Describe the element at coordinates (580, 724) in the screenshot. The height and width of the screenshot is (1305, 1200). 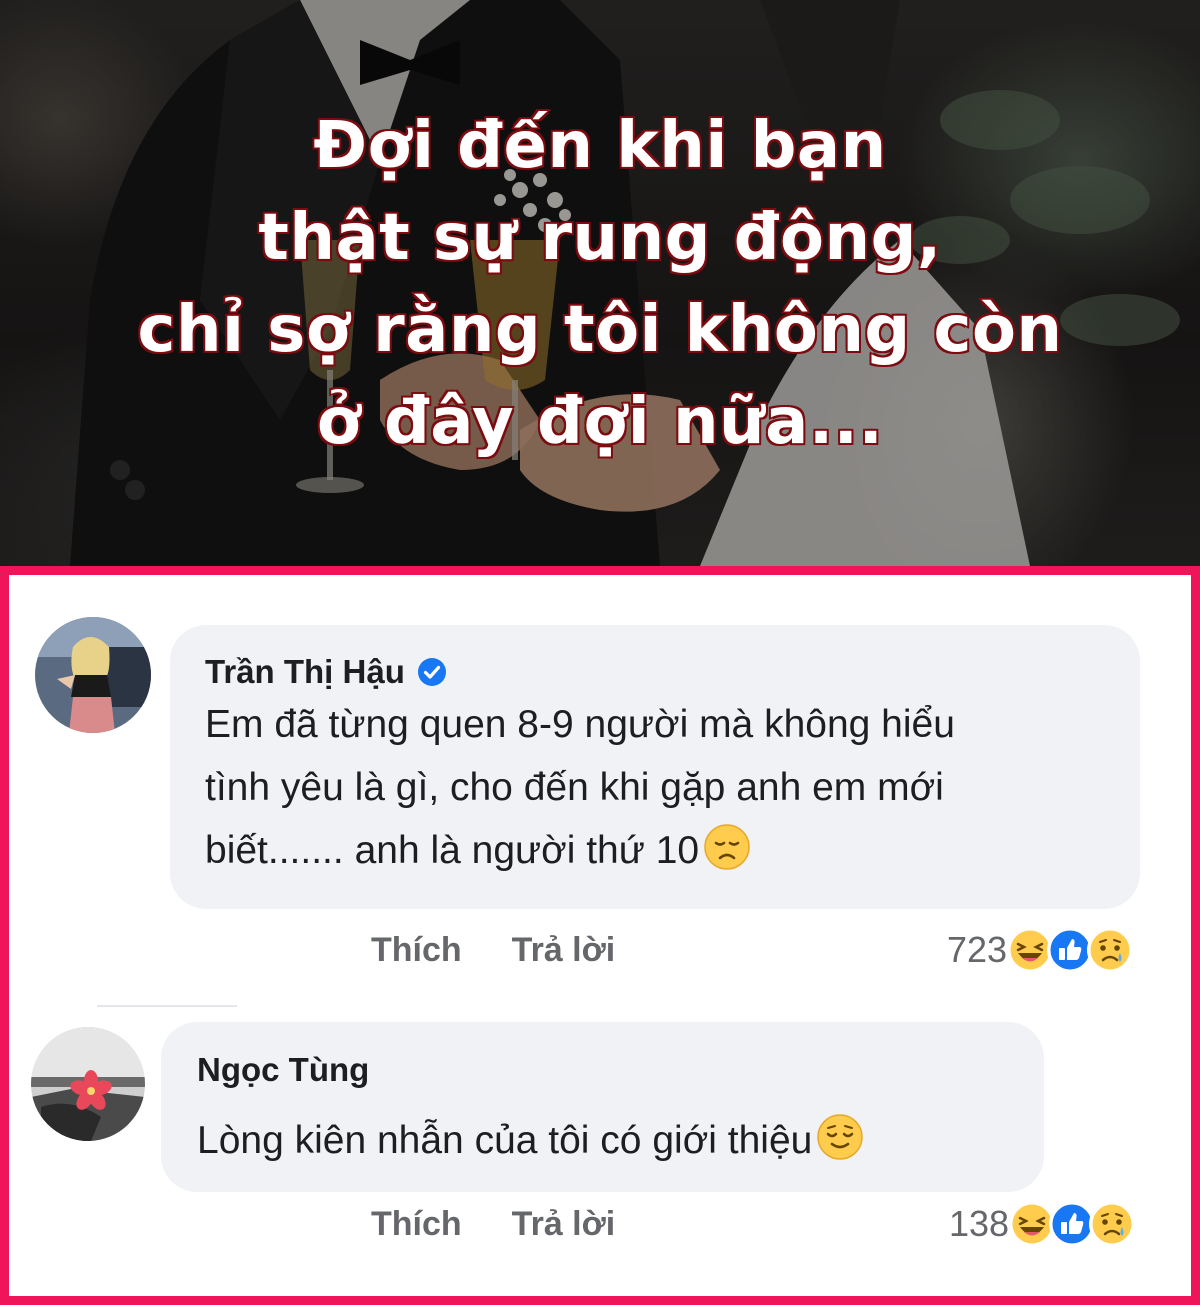
I see `comment-line: Em đã từng quen 8-9 người mà không hiểu` at that location.